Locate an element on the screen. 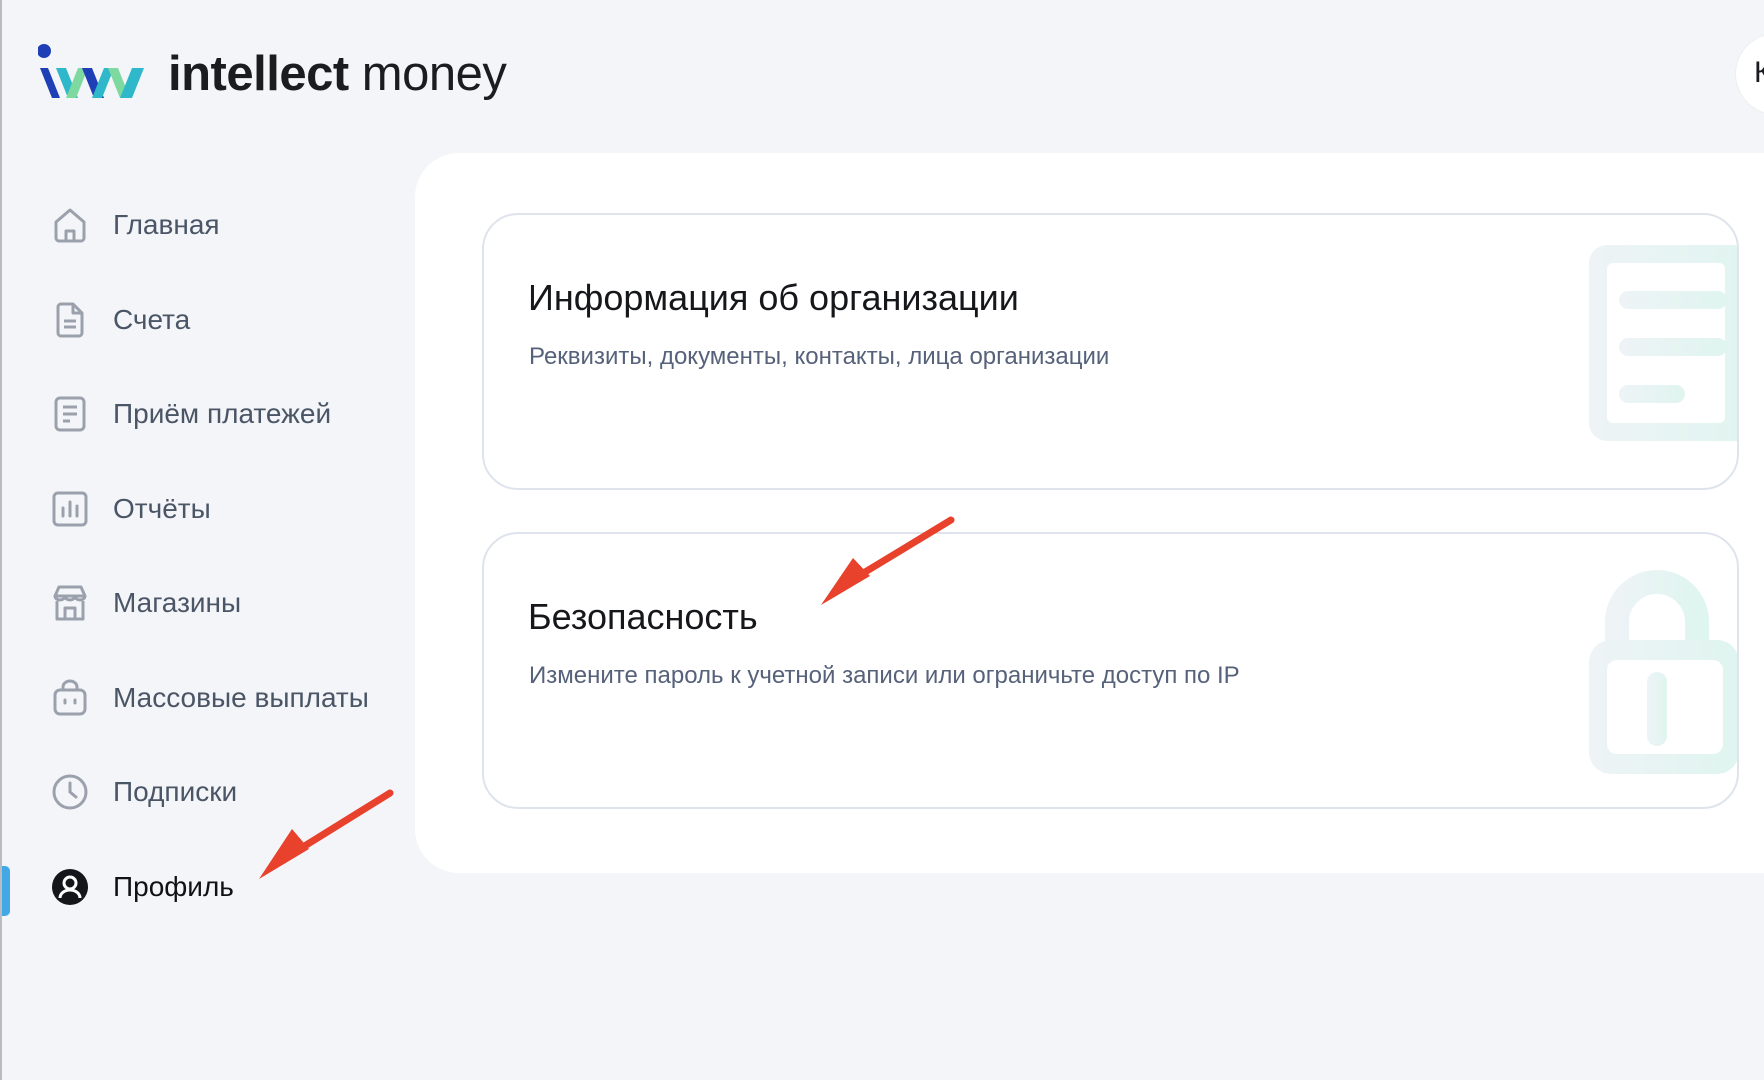 The image size is (1764, 1080). sidebar-item-stores: Магазины is located at coordinates (207, 603).